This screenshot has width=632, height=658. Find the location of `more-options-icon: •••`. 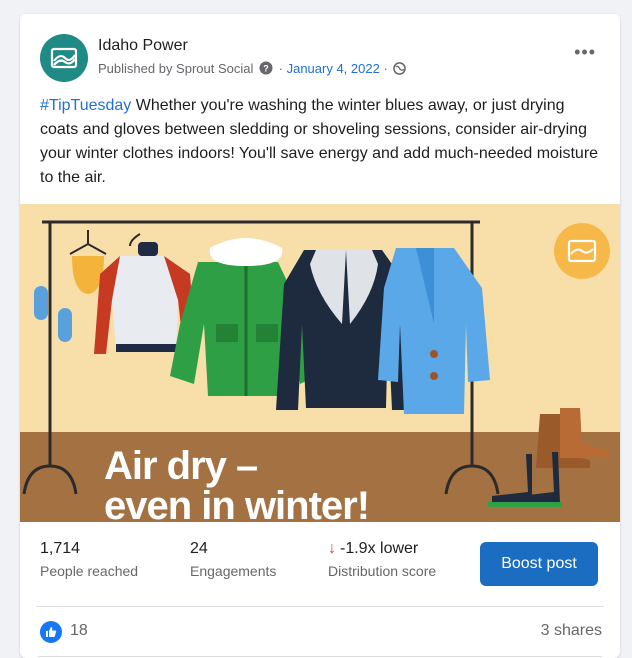

more-options-icon: ••• is located at coordinates (585, 52).